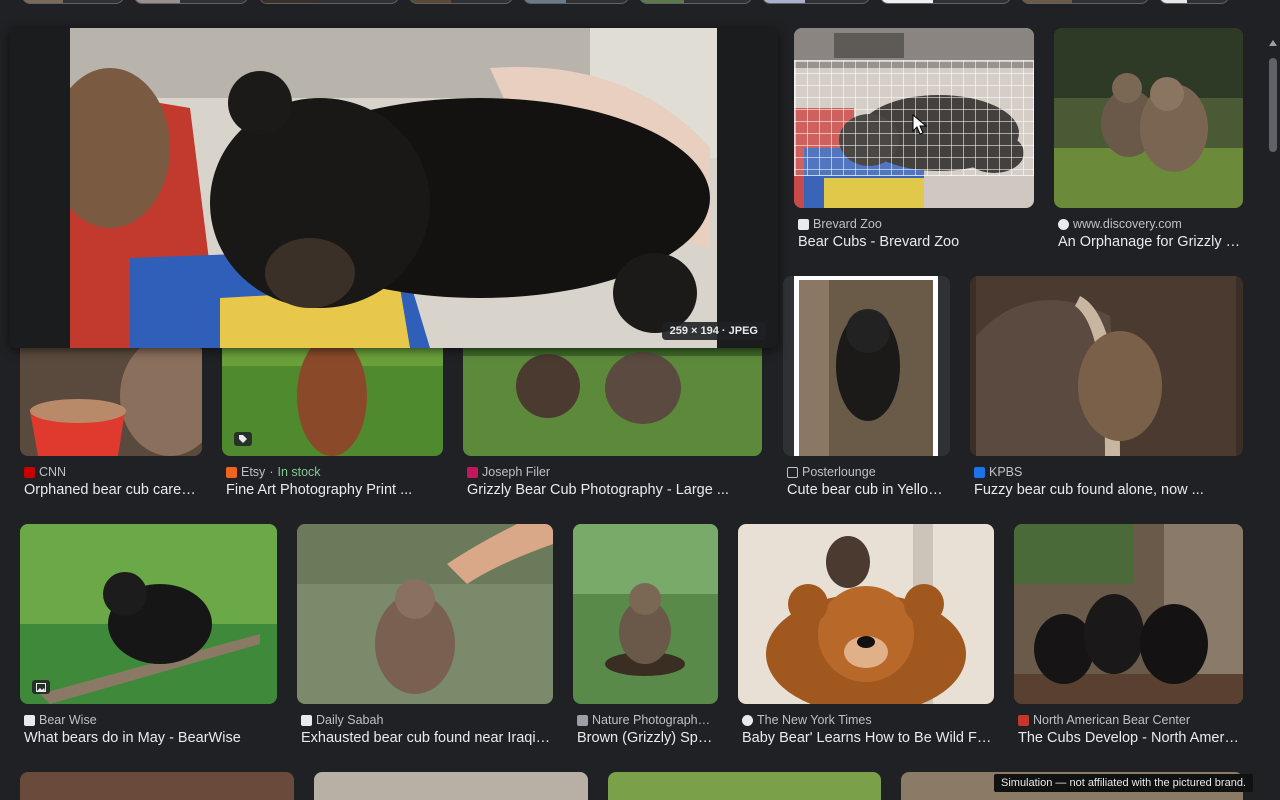 The image size is (1280, 800). Describe the element at coordinates (111, 492) in the screenshot. I see `result-title: Orphaned bear cub care for cubs` at that location.